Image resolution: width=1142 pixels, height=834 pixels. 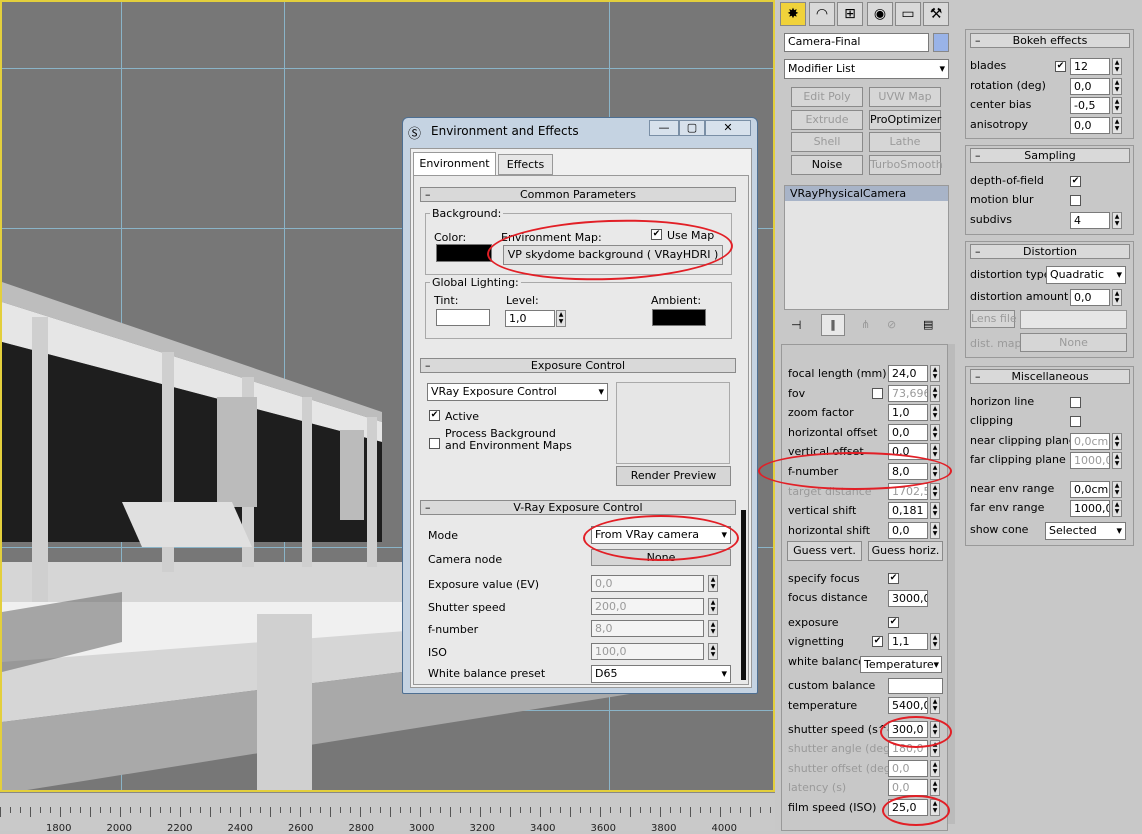 What do you see at coordinates (728, 128) in the screenshot?
I see `close-button: ✕` at bounding box center [728, 128].